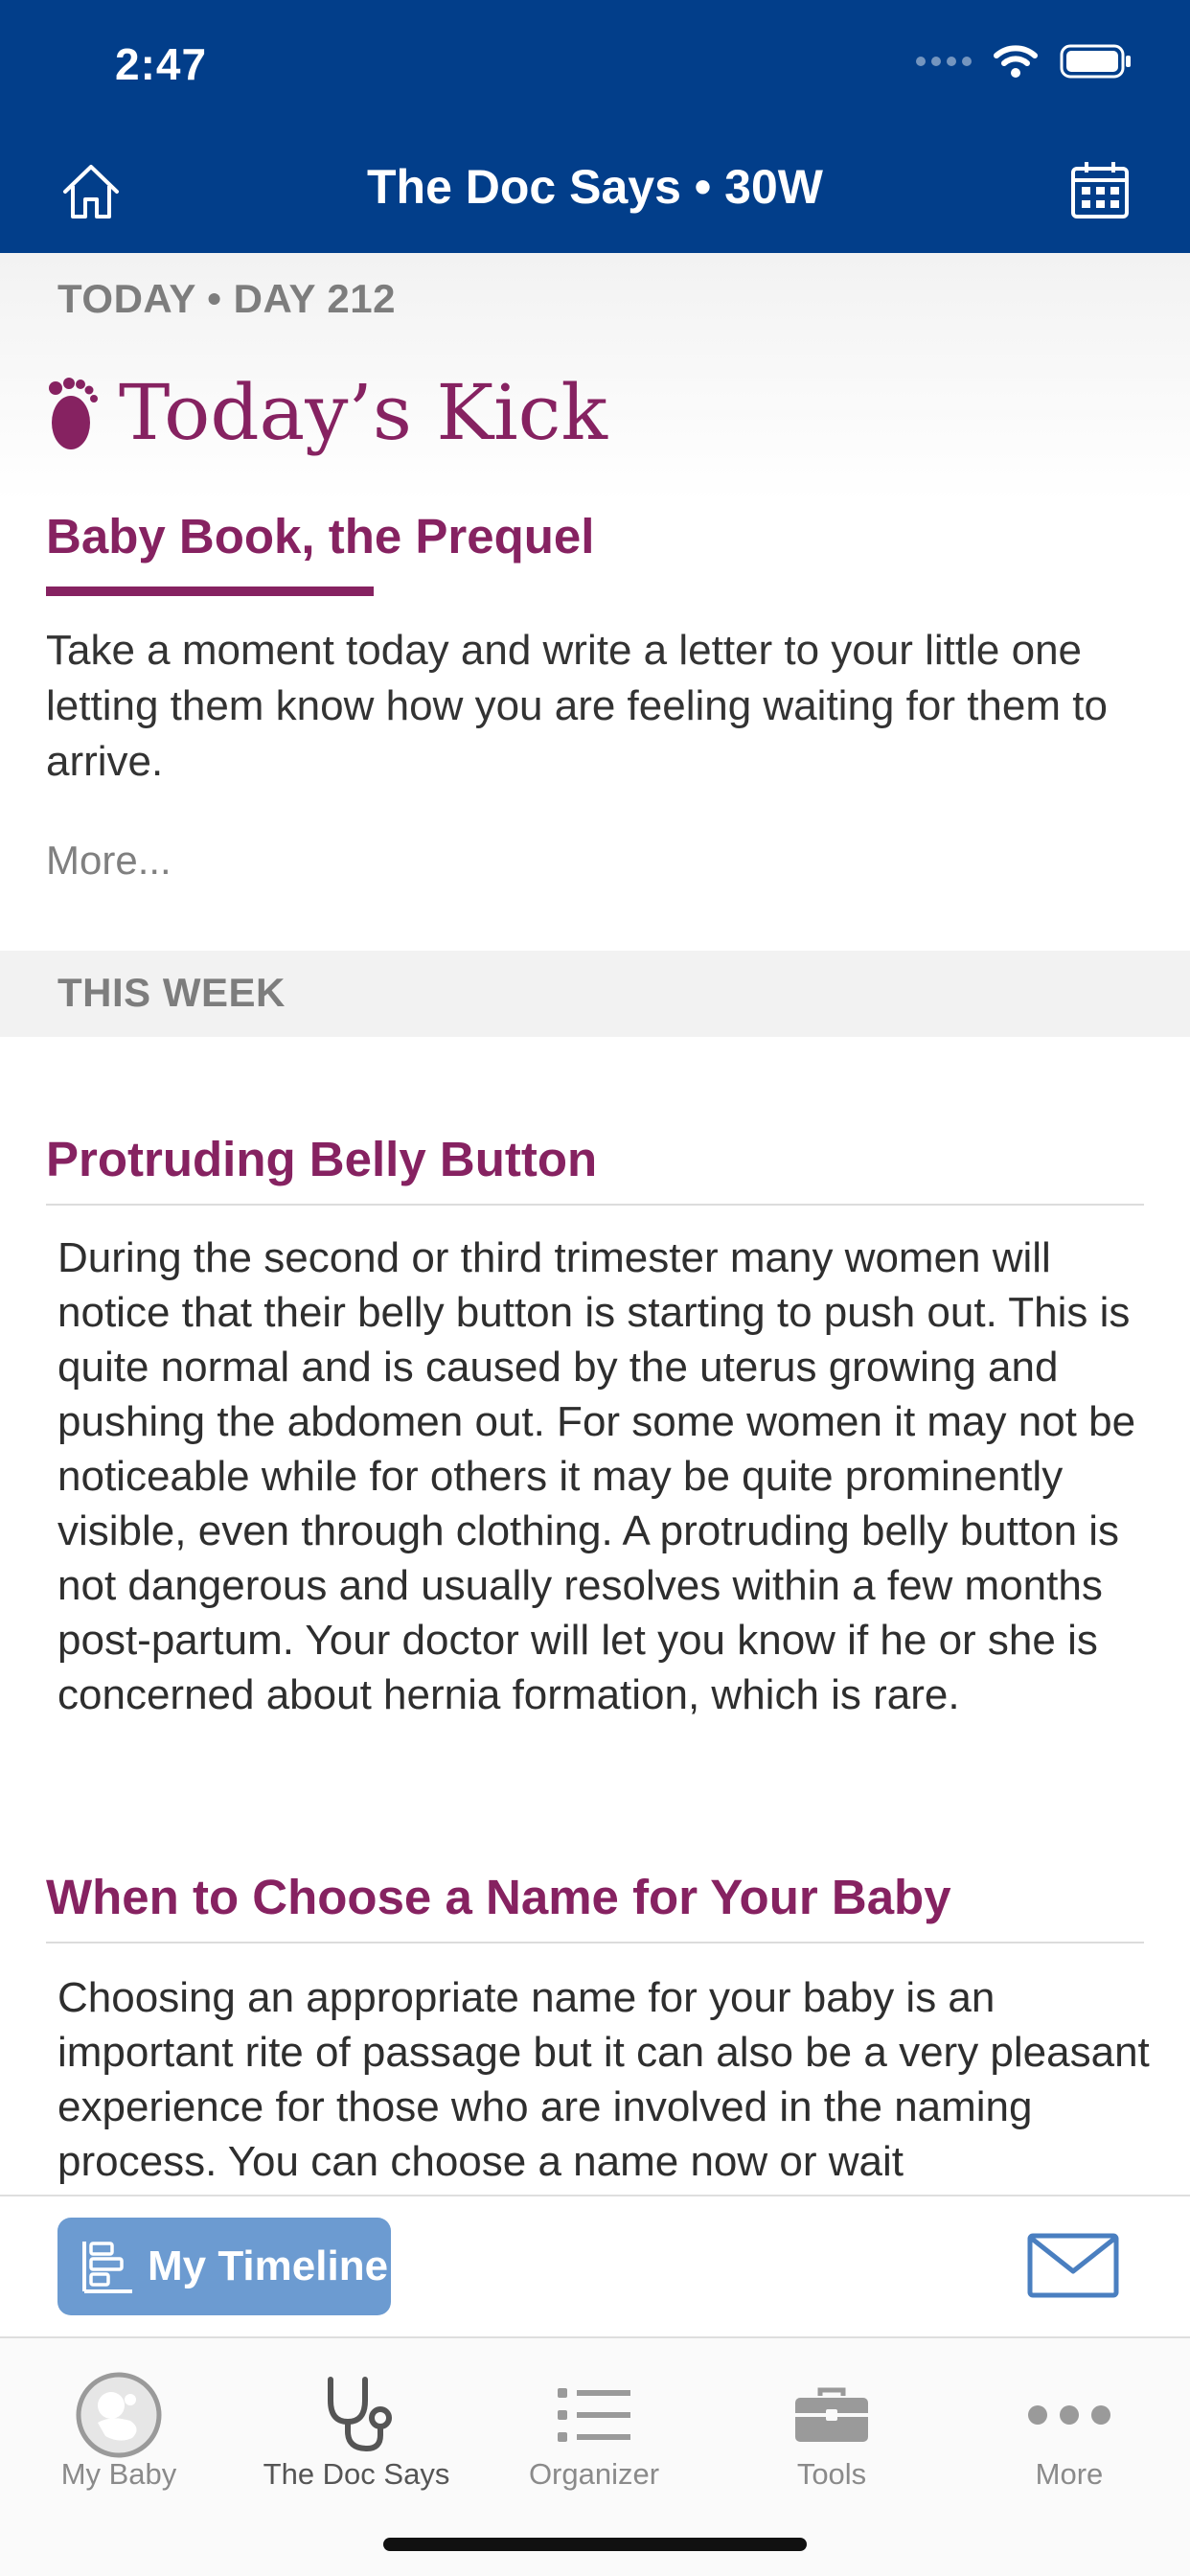 The width and height of the screenshot is (1190, 2576). Describe the element at coordinates (226, 298) in the screenshot. I see `today-label: TODAY • DAY 212` at that location.